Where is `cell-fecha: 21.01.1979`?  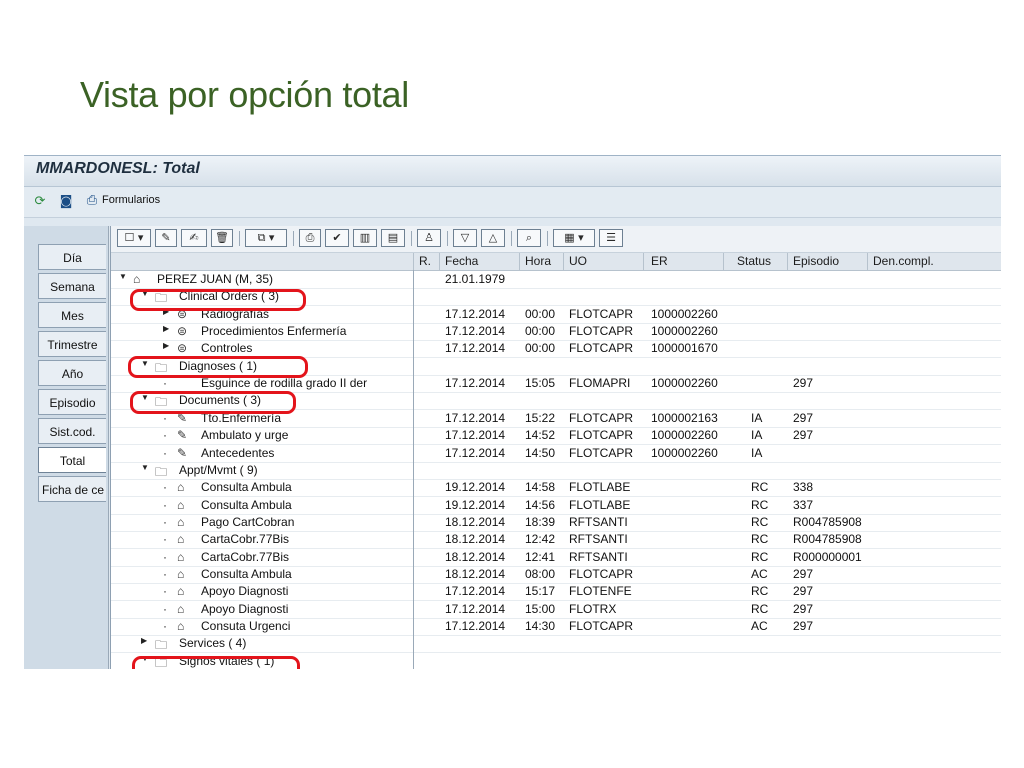 cell-fecha: 21.01.1979 is located at coordinates (475, 279).